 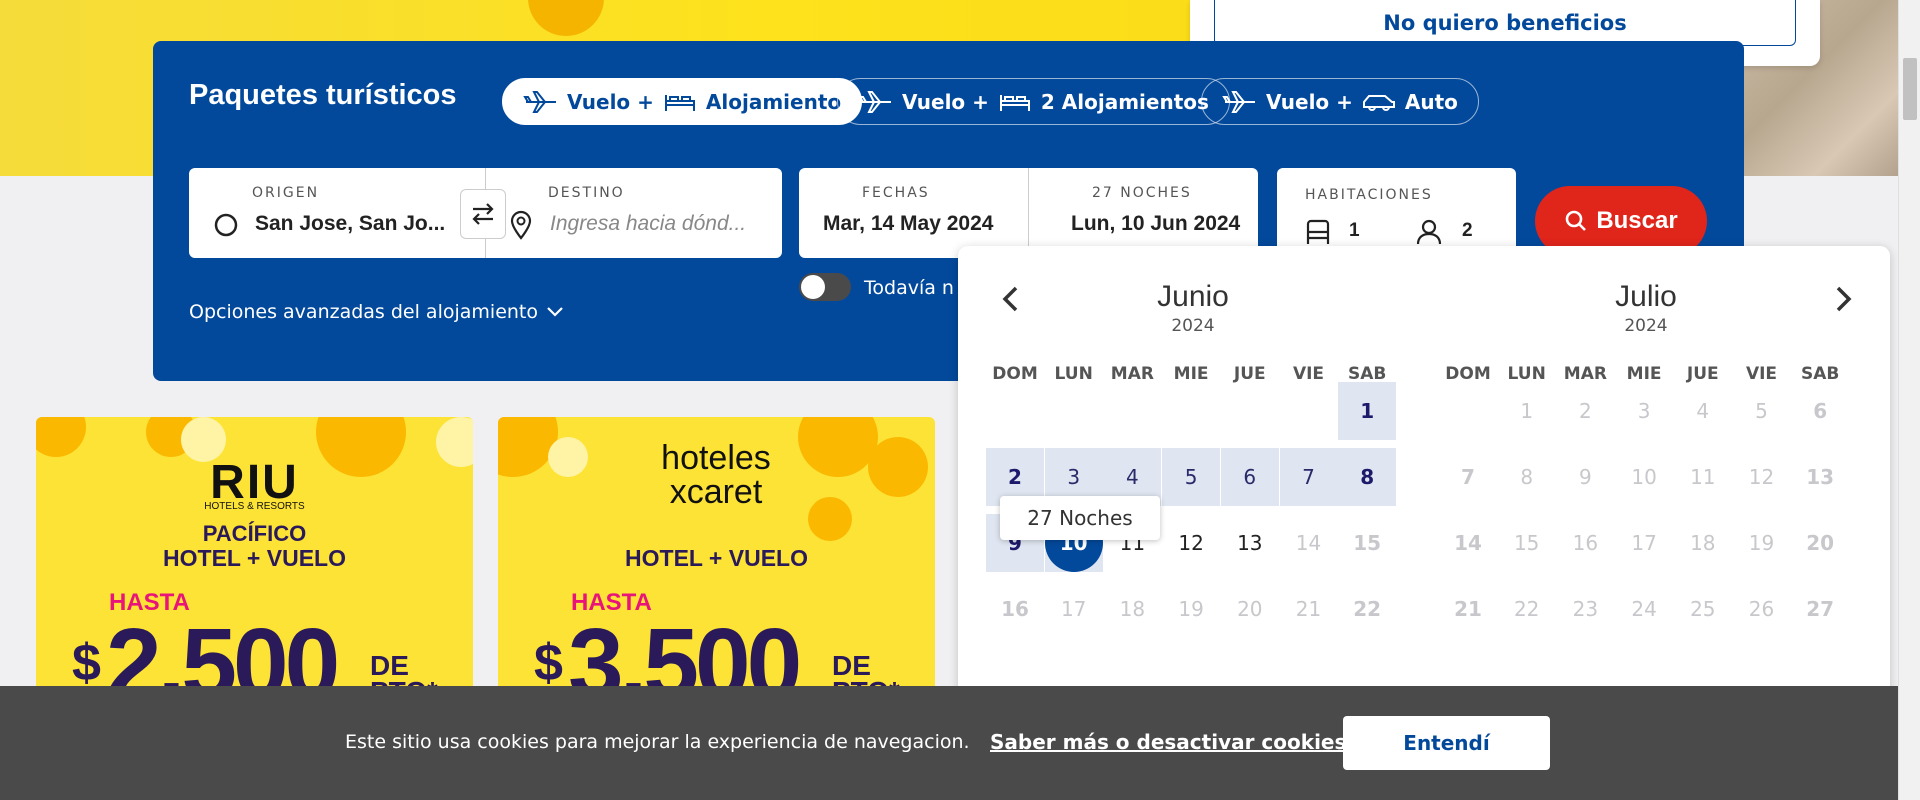 What do you see at coordinates (813, 287) in the screenshot?
I see `toggle-knob` at bounding box center [813, 287].